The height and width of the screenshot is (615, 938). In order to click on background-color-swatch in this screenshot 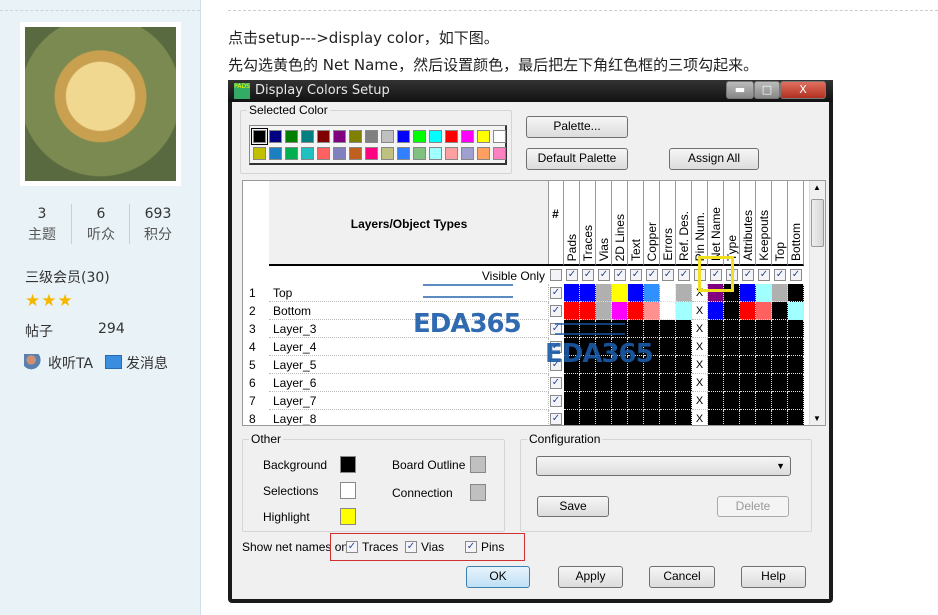, I will do `click(348, 464)`.